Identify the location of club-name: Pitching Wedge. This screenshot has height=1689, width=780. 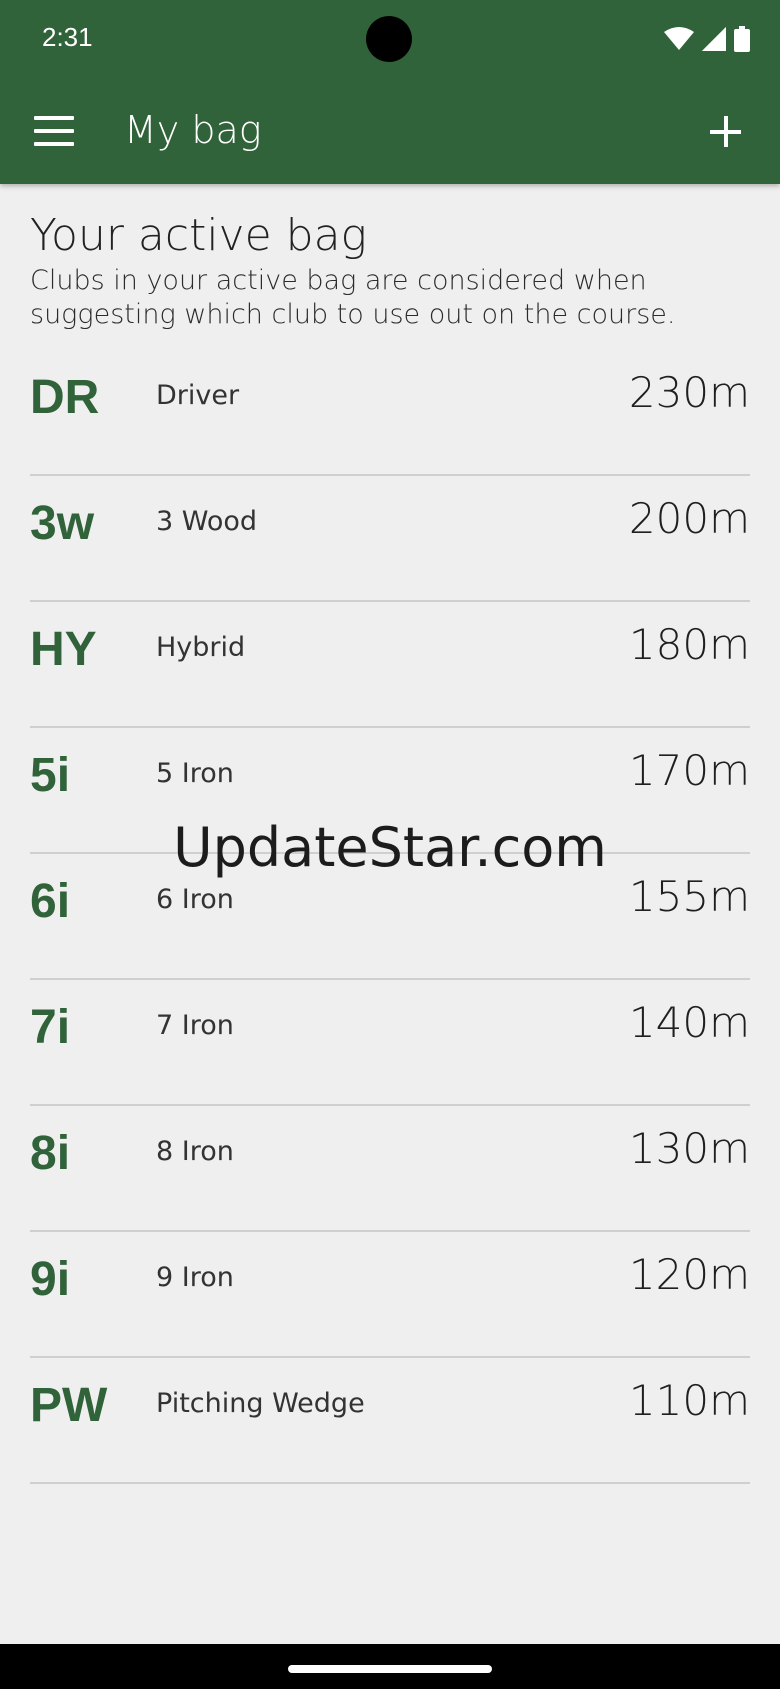
(260, 1403).